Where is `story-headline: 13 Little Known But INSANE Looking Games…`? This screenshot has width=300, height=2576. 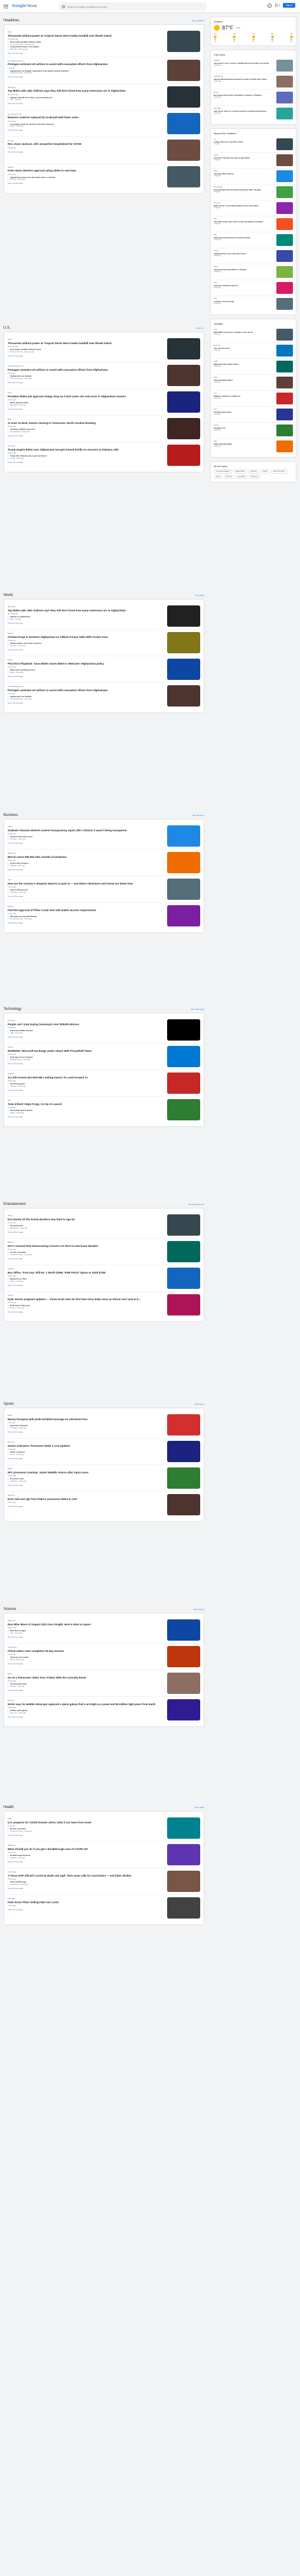 story-headline: 13 Little Known But INSANE Looking Games… is located at coordinates (84, 1077).